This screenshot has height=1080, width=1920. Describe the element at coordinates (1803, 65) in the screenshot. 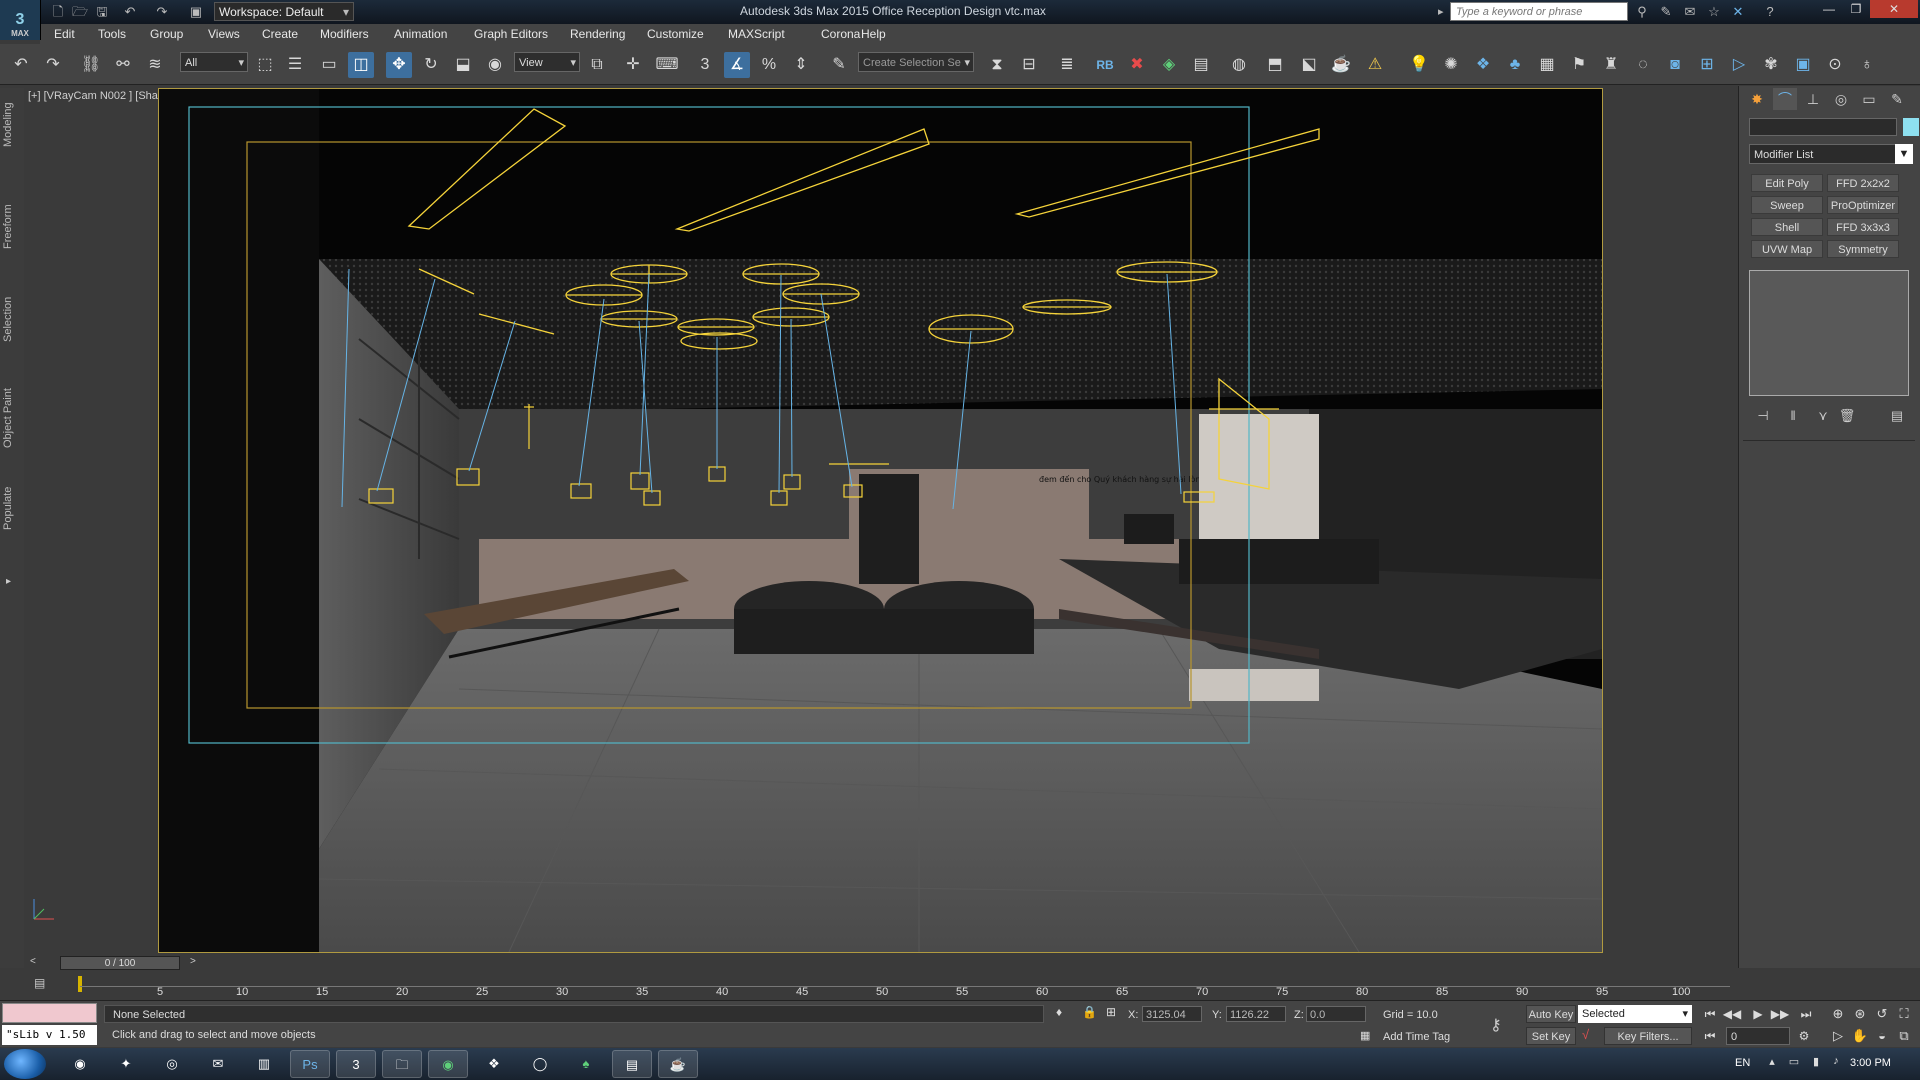

I see `box-icon: ▣` at that location.